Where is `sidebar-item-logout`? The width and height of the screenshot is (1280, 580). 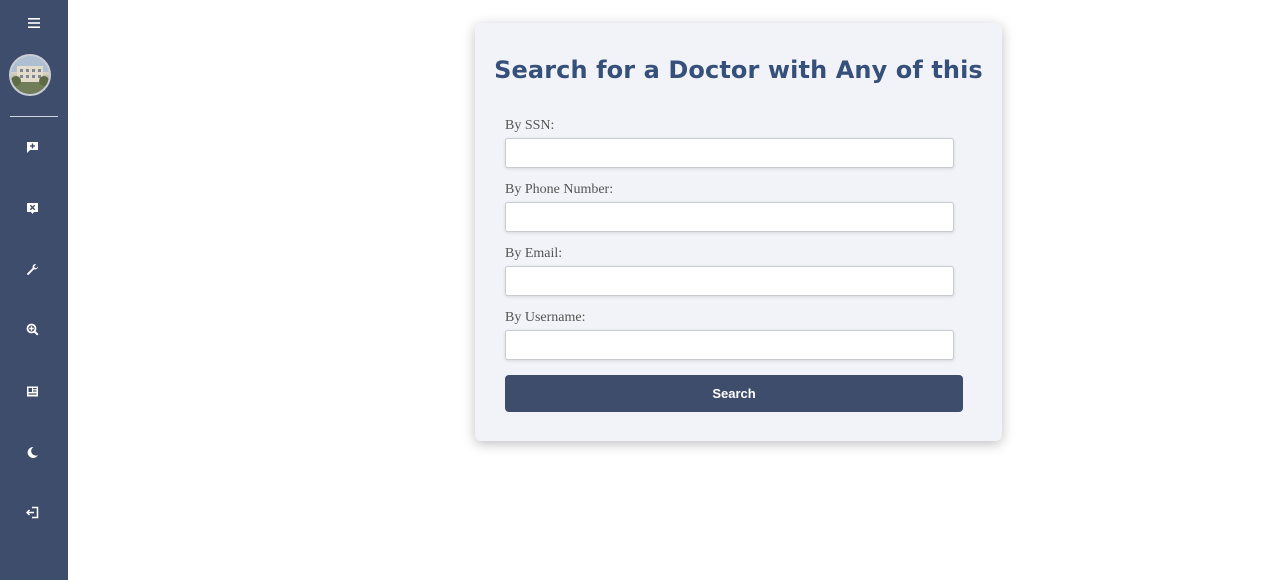 sidebar-item-logout is located at coordinates (32, 512).